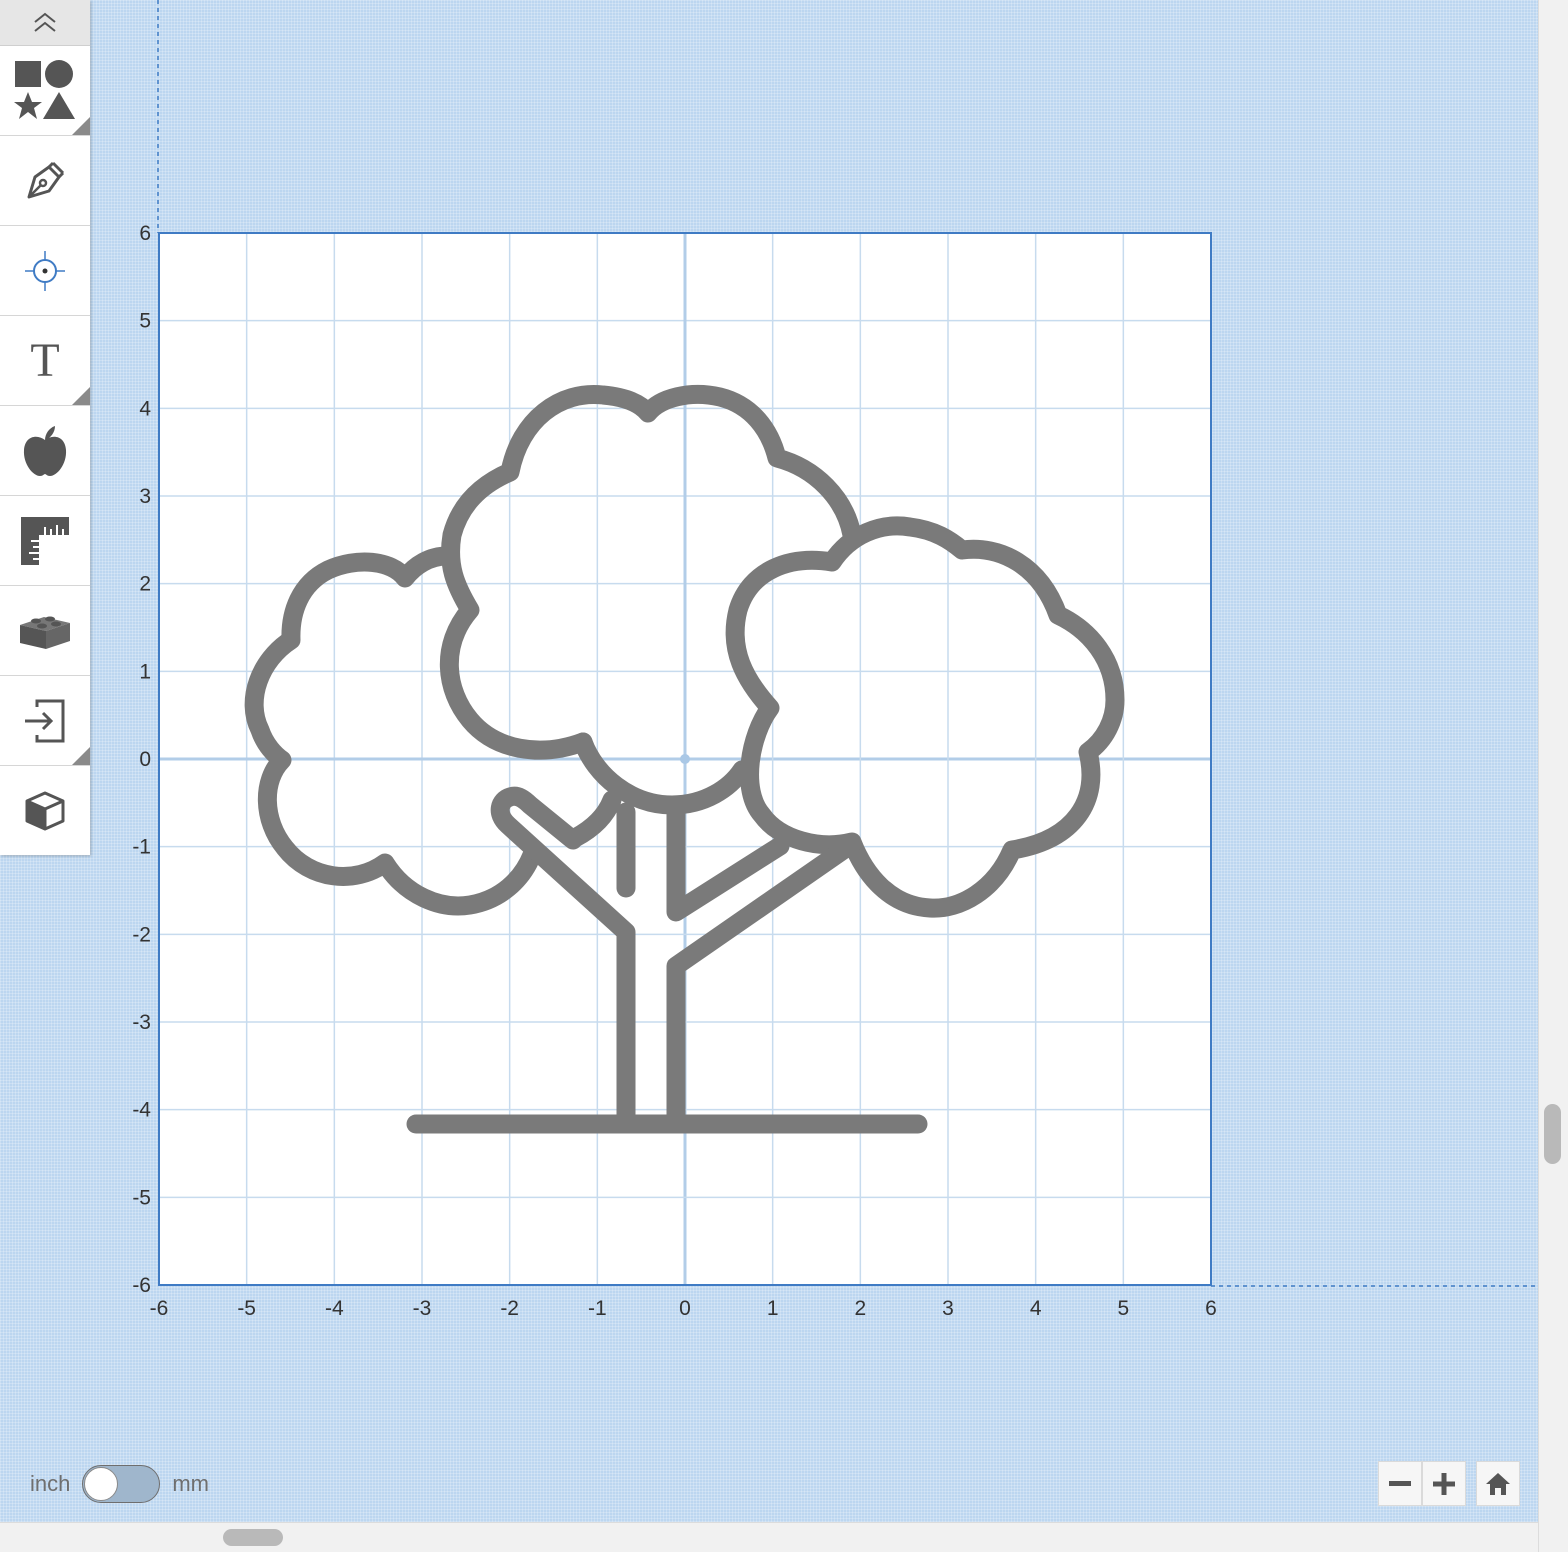 This screenshot has height=1552, width=1568. I want to click on text-tool-button: T, so click(45, 361).